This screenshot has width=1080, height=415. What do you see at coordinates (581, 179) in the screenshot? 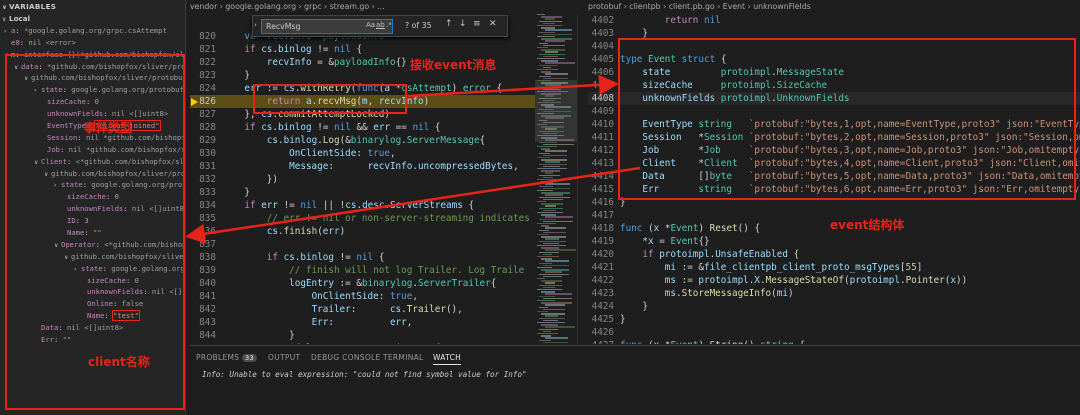
I see `left-scrollbar` at bounding box center [581, 179].